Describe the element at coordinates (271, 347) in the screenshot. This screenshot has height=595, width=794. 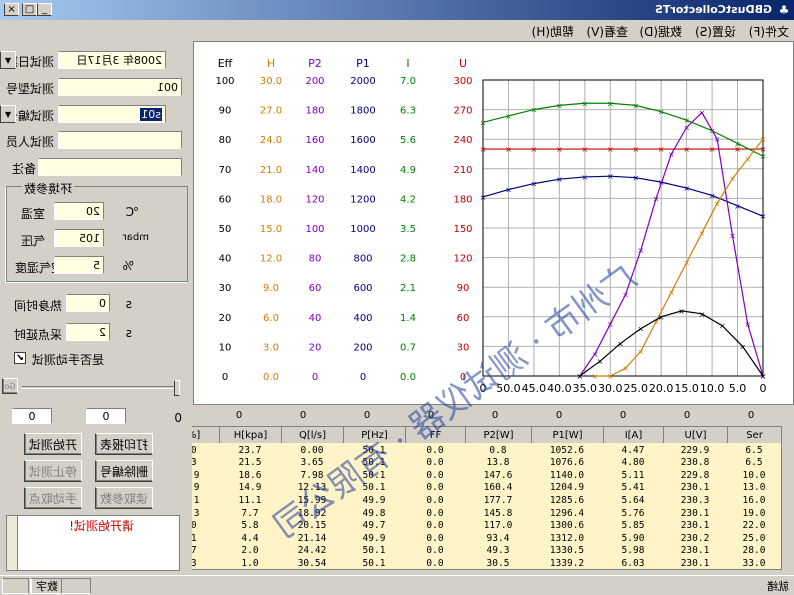
I see `legend-value: 3.0` at that location.